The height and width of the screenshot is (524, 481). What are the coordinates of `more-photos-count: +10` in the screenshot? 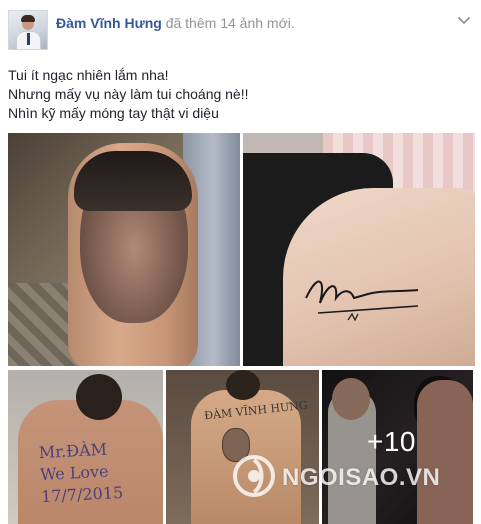 It's located at (391, 442).